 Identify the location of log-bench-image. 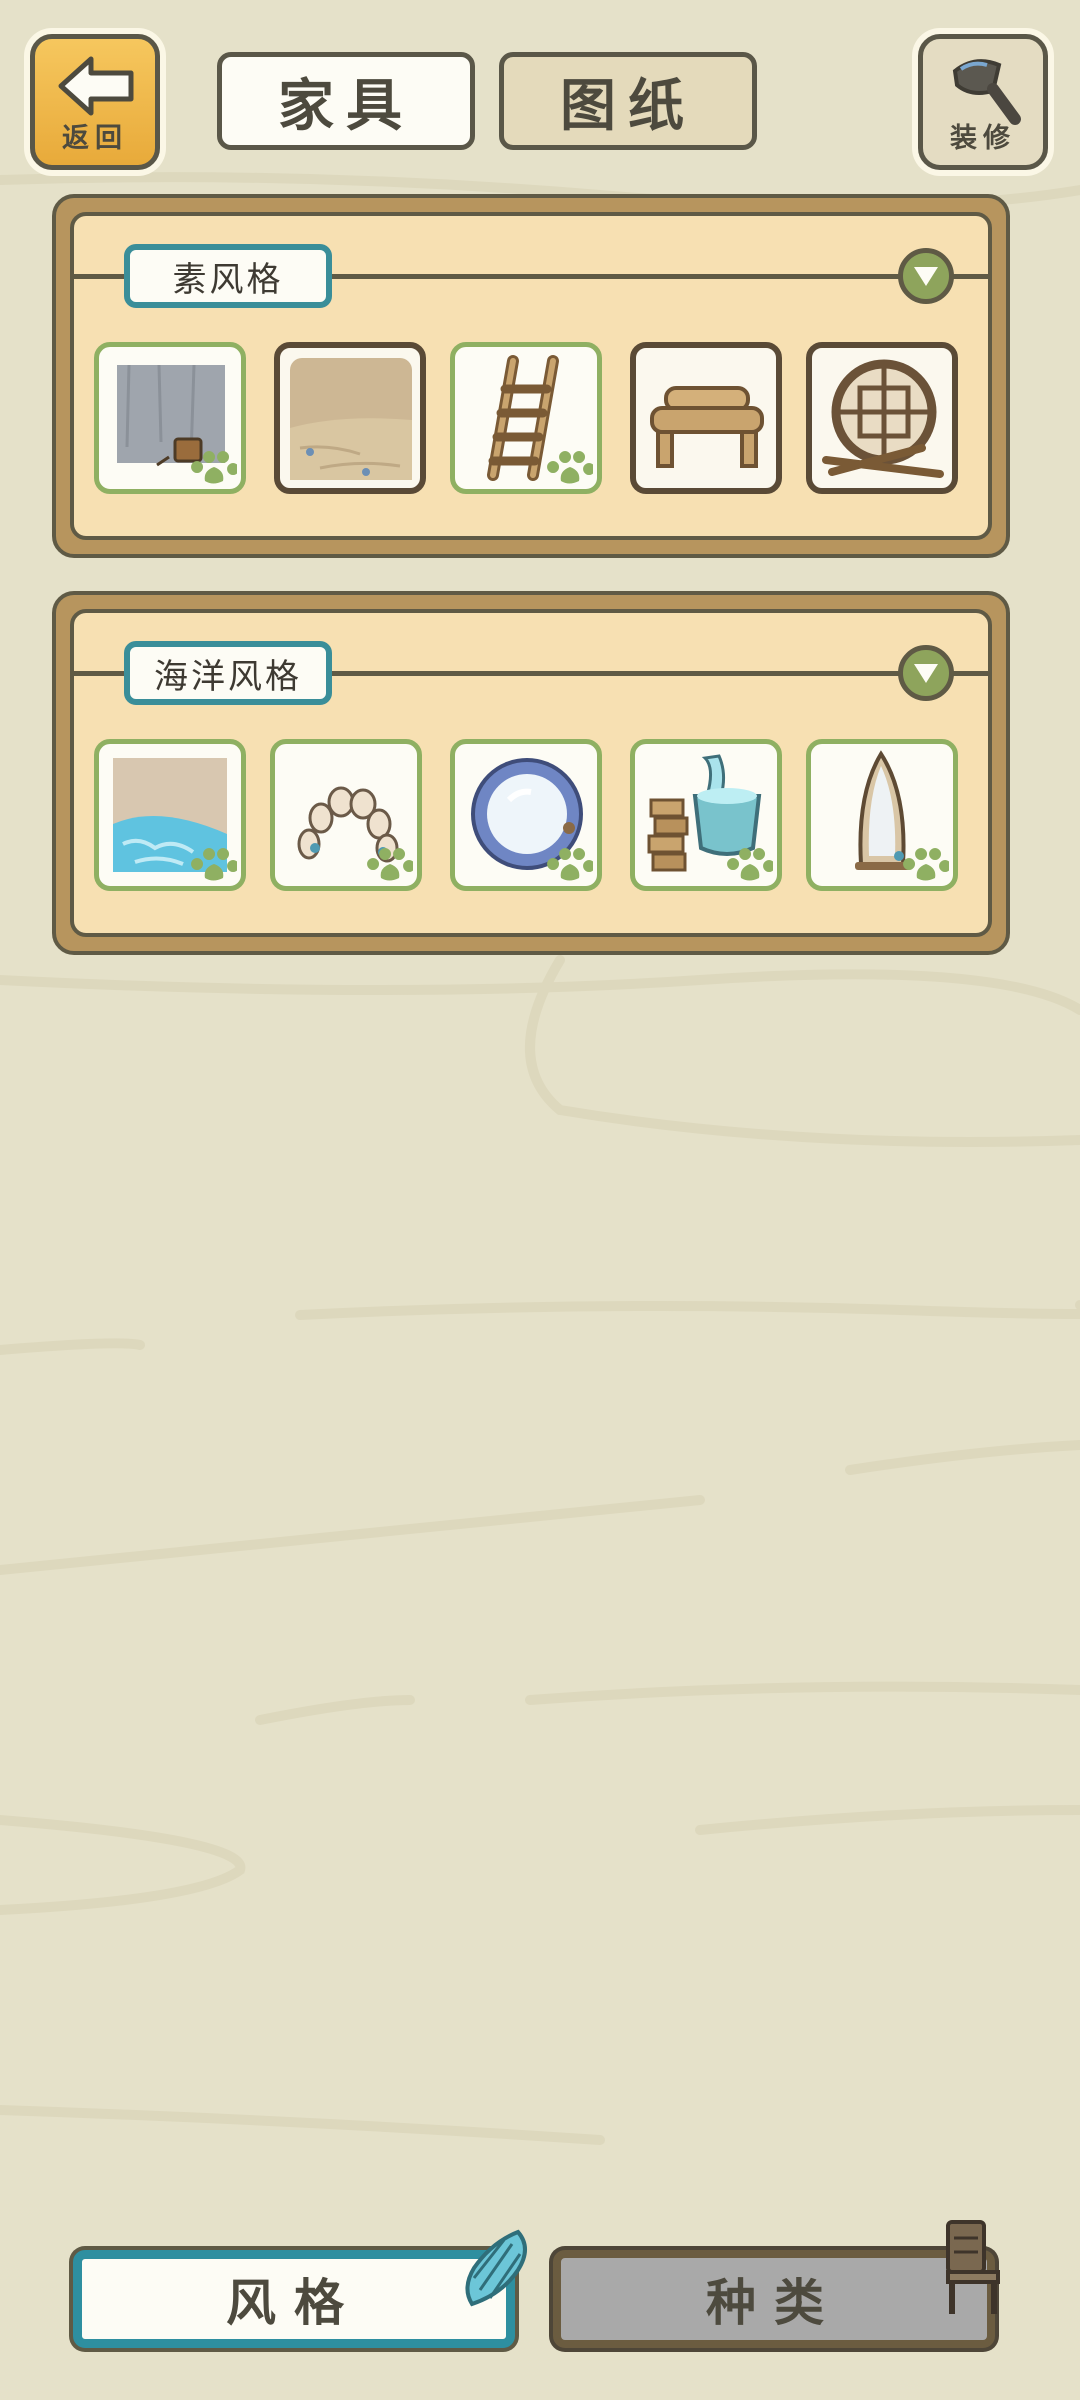
(707, 427).